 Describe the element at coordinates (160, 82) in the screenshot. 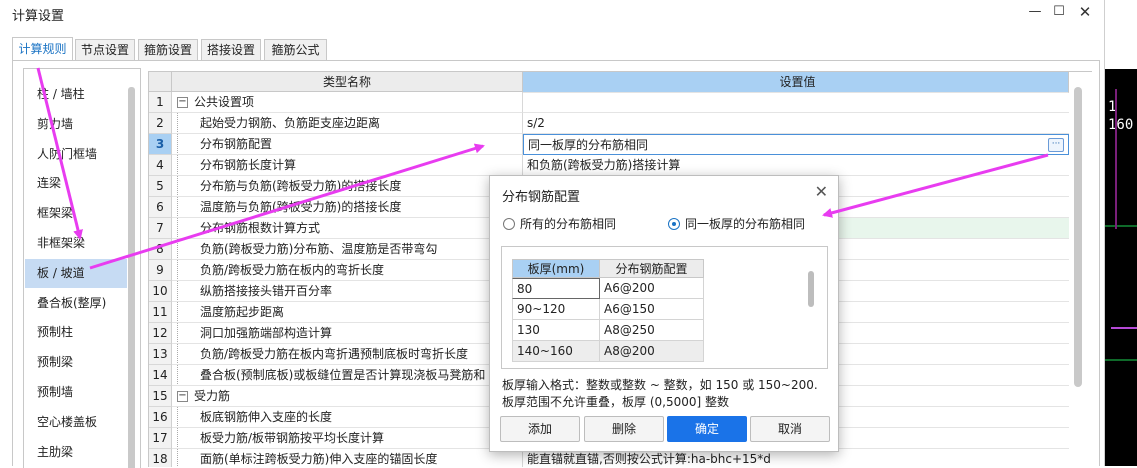

I see `row-number-header` at that location.